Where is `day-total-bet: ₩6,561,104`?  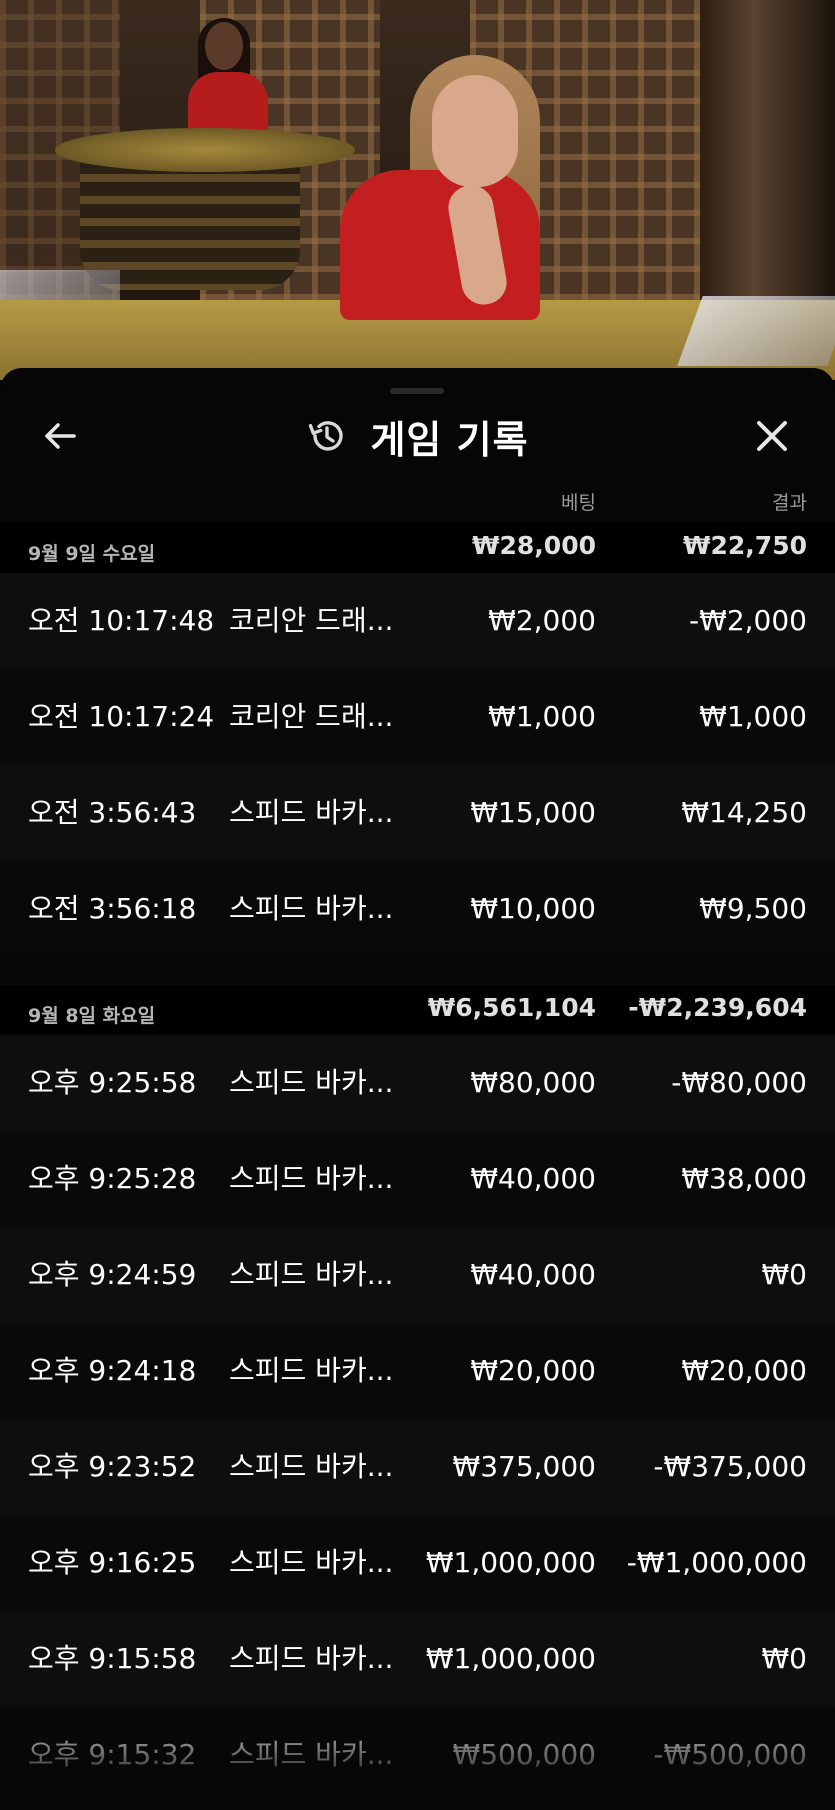
day-total-bet: ₩6,561,104 is located at coordinates (511, 1007).